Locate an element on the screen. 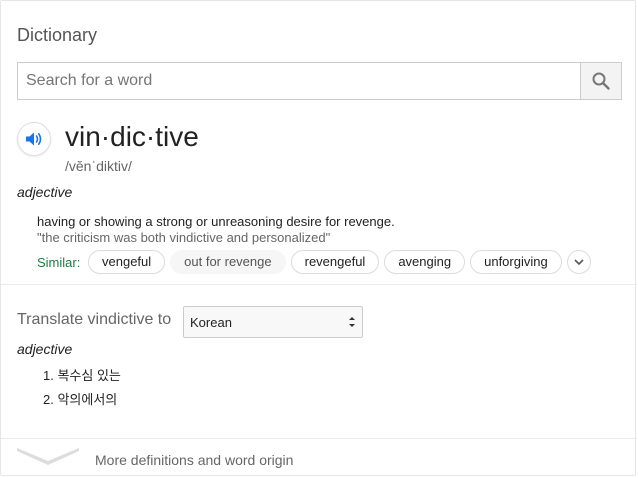  section-divider is located at coordinates (319, 284).